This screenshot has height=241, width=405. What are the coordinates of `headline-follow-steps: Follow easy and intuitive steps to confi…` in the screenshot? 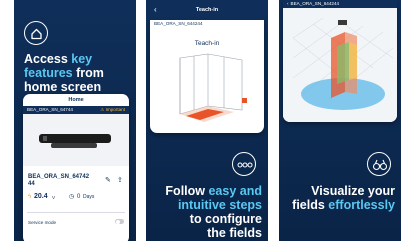 It's located at (213, 212).